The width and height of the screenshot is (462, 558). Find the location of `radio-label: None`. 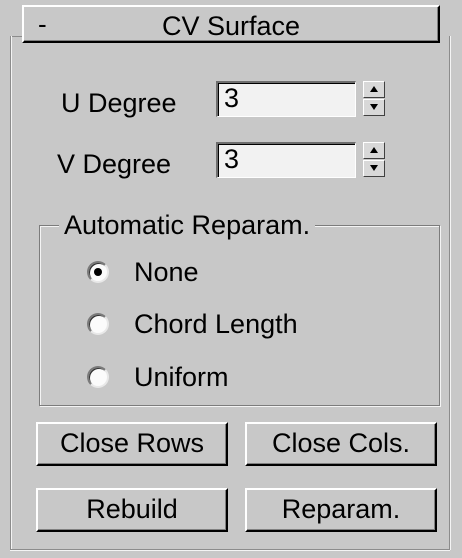

radio-label: None is located at coordinates (166, 272).